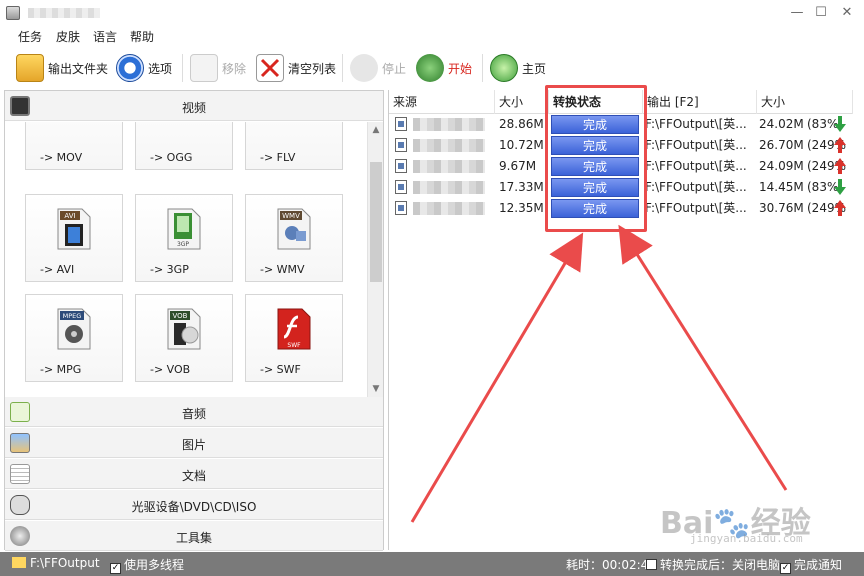 The height and width of the screenshot is (576, 864). I want to click on after-done-checkbox: 转换完成后：关闭电脑, so click(713, 564).